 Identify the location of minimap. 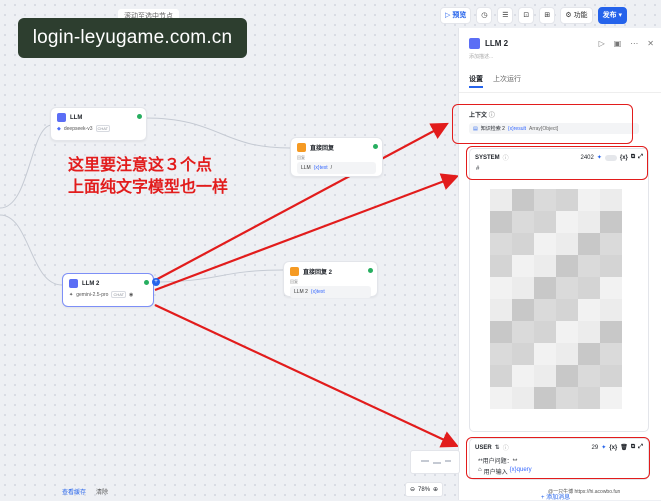
(435, 462).